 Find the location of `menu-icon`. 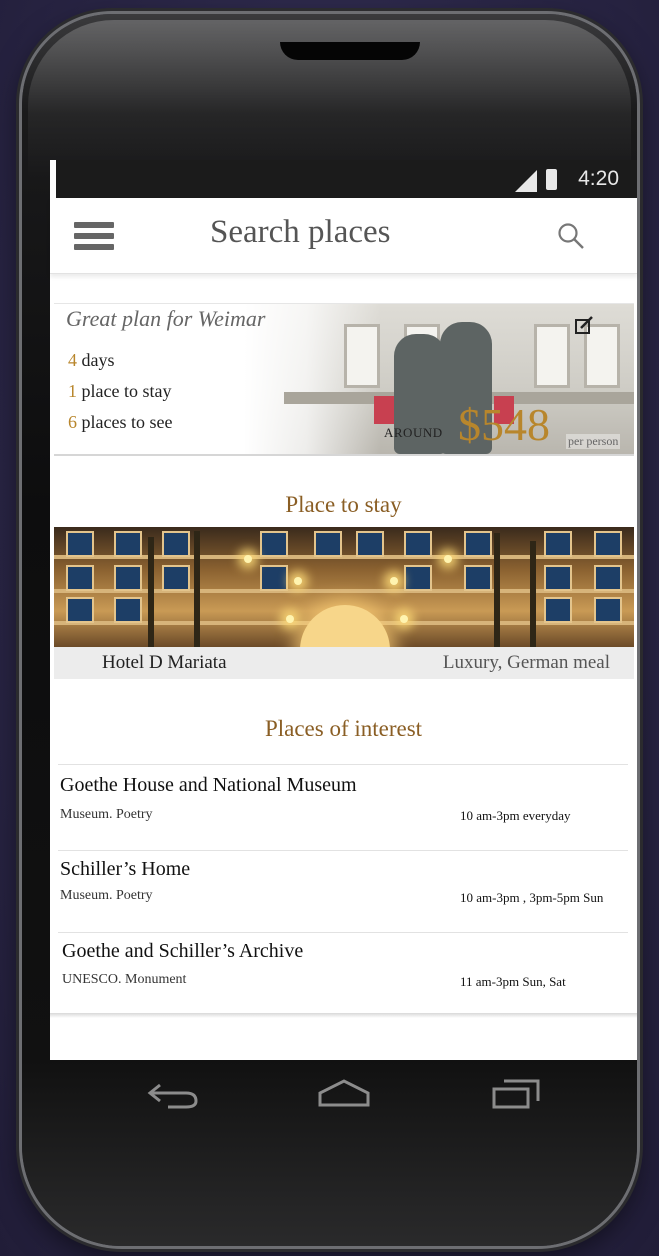

menu-icon is located at coordinates (94, 236).